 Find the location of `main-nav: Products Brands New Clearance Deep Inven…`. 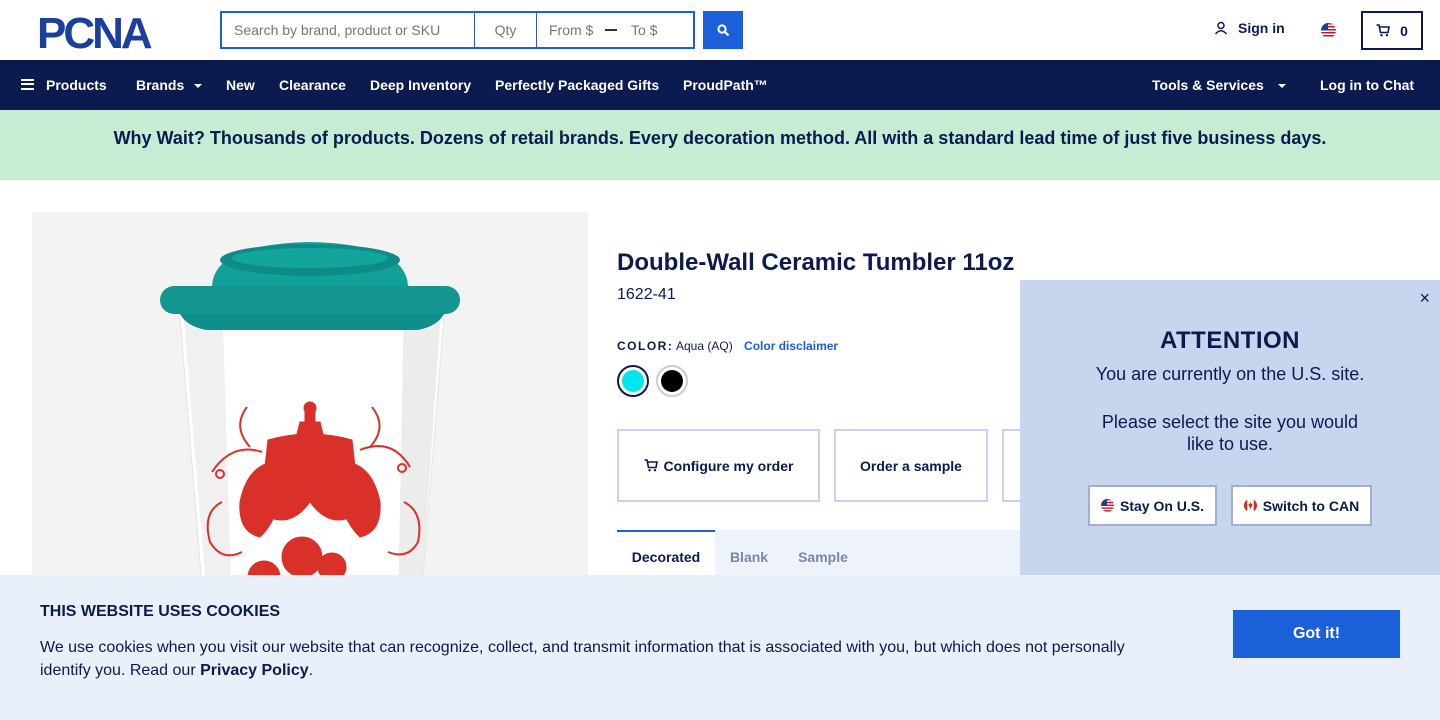

main-nav: Products Brands New Clearance Deep Inven… is located at coordinates (720, 85).